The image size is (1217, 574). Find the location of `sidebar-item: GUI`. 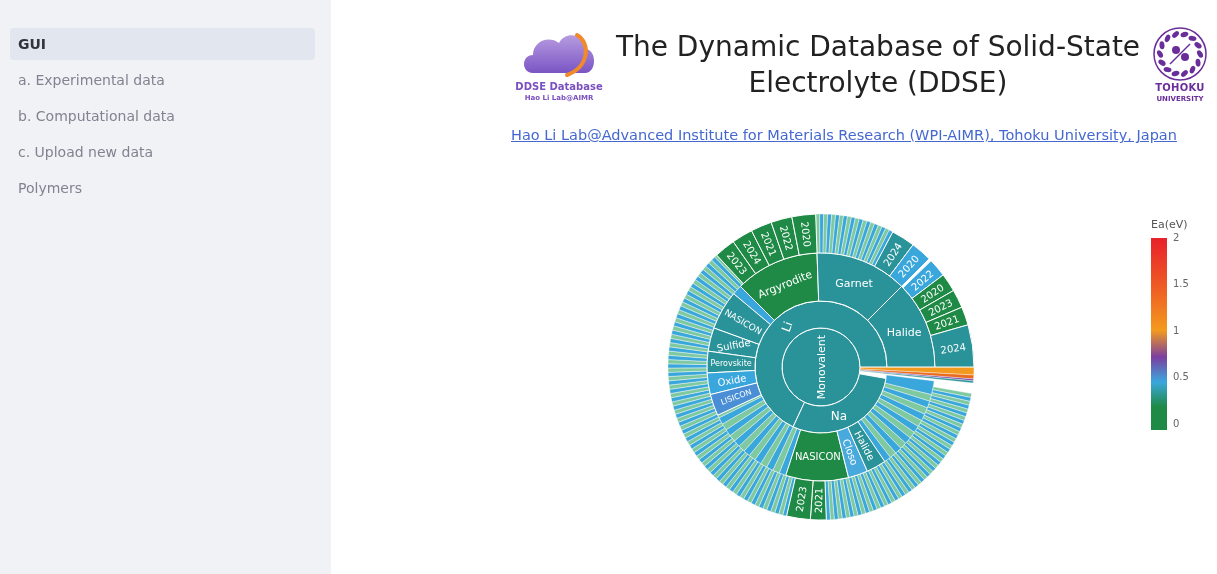

sidebar-item: GUI is located at coordinates (162, 44).